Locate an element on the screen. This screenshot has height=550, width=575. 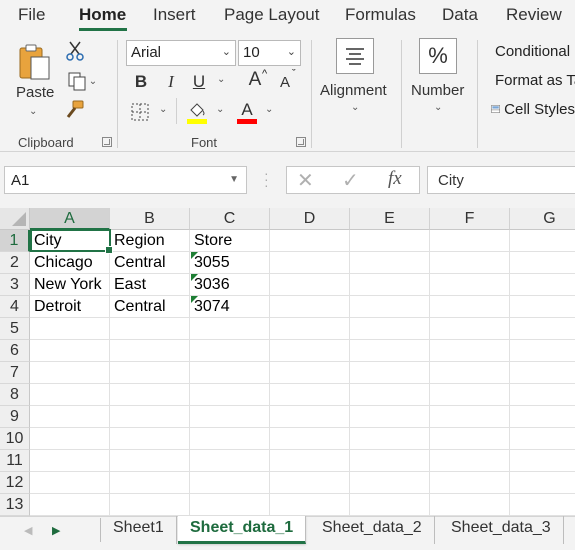
paste-chevron-icon: ⌄ is located at coordinates (33, 111).